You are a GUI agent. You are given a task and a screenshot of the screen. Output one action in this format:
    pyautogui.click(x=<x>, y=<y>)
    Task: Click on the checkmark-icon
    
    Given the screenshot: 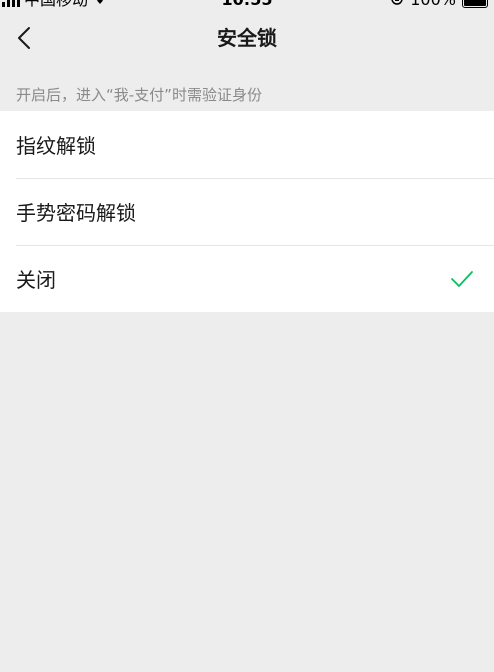 What is the action you would take?
    pyautogui.click(x=462, y=278)
    